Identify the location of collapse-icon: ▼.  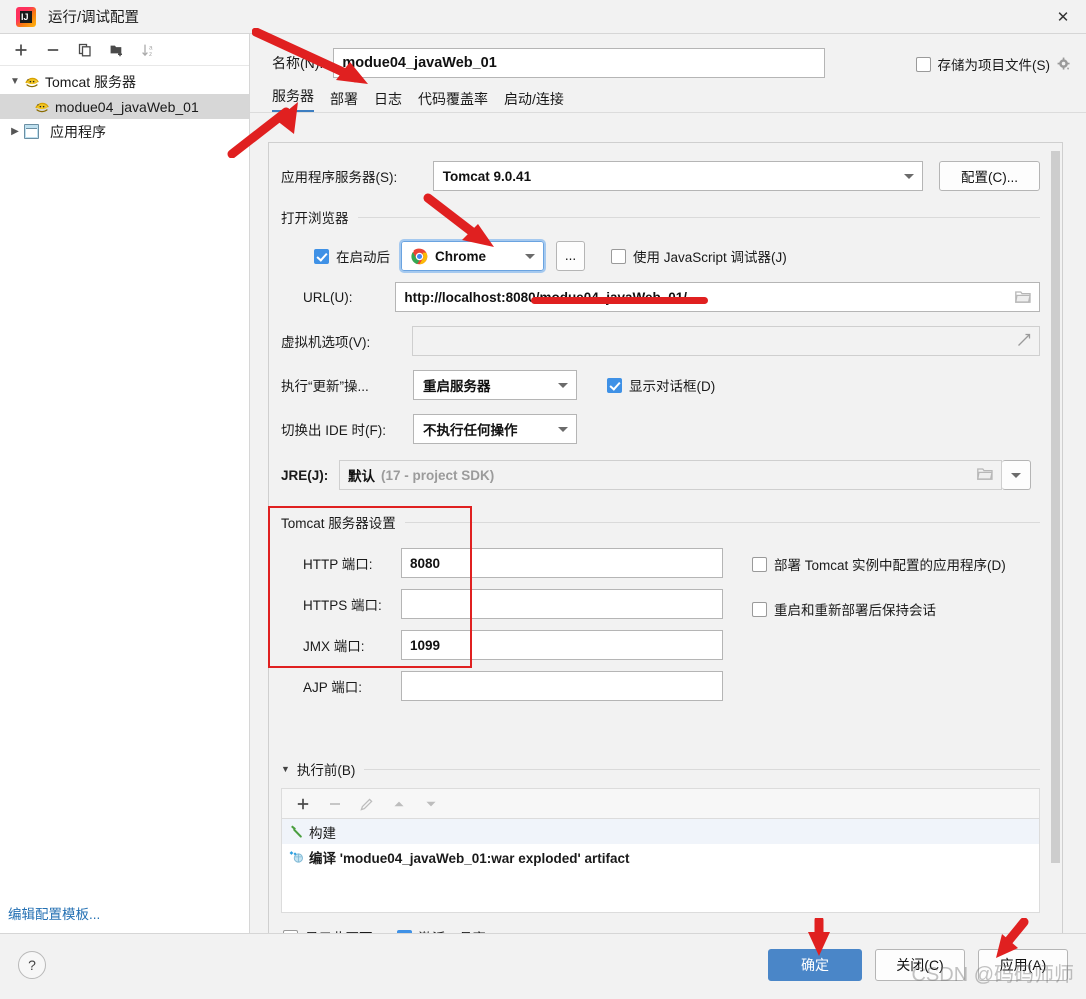
(285, 769).